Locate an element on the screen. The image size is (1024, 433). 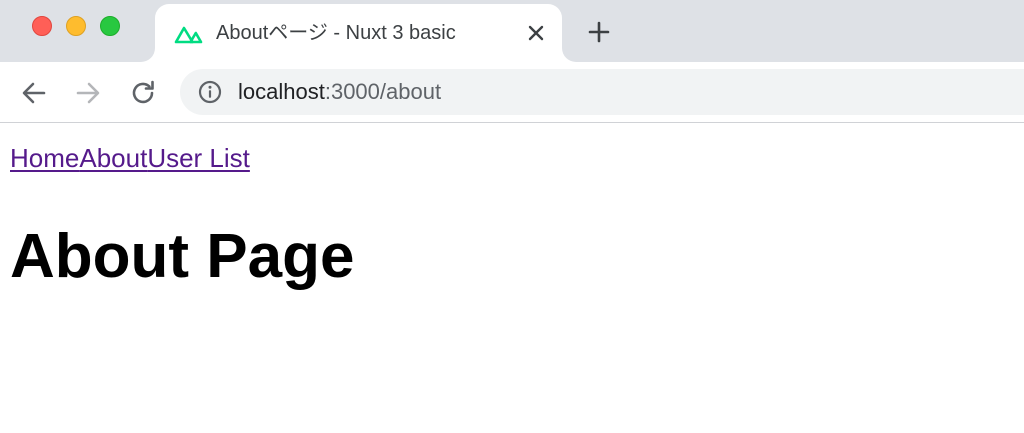
site-nav: HomeAboutUser List is located at coordinates (130, 158).